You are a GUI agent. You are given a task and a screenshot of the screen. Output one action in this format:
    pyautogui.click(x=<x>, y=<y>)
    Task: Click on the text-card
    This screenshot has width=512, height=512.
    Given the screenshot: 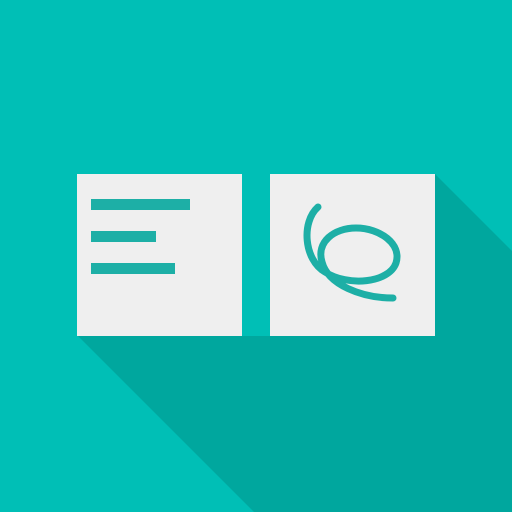 What is the action you would take?
    pyautogui.click(x=159, y=255)
    